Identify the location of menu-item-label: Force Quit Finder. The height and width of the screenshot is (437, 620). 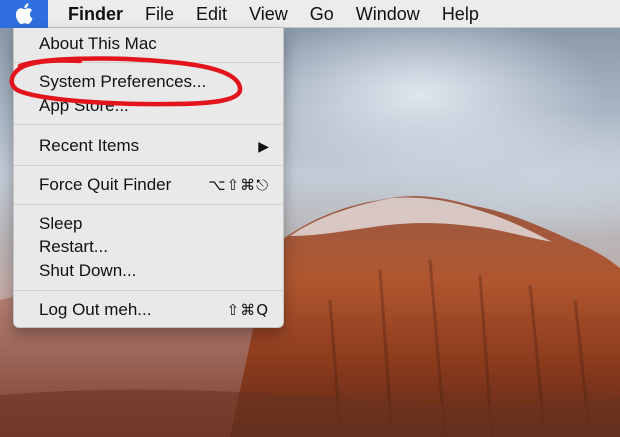
(105, 184).